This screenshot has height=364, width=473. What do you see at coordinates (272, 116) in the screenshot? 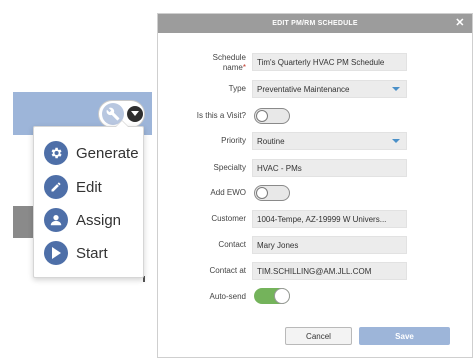
I see `is-visit-toggle` at bounding box center [272, 116].